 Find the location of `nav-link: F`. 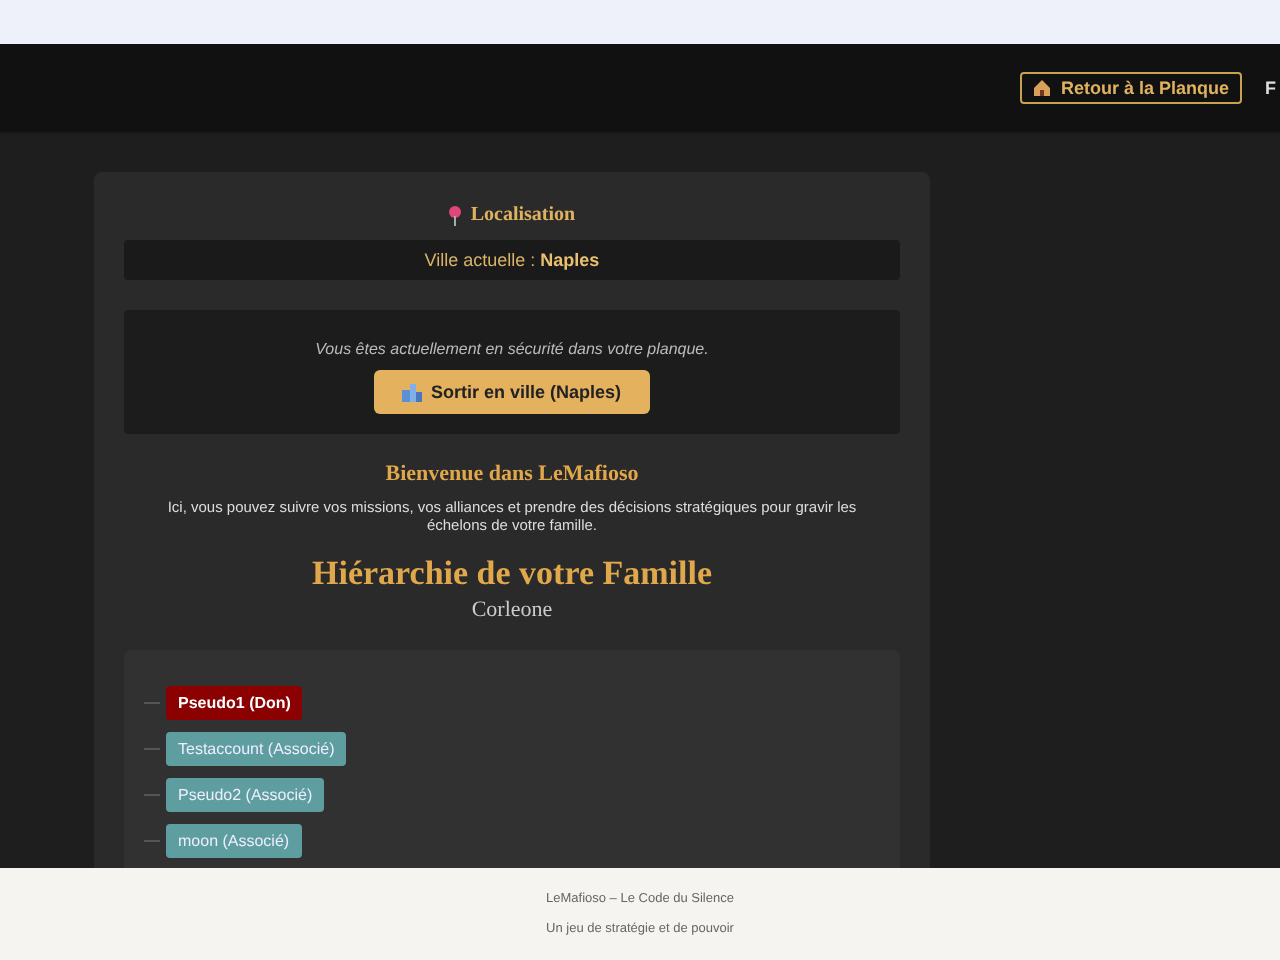

nav-link: F is located at coordinates (1270, 88).